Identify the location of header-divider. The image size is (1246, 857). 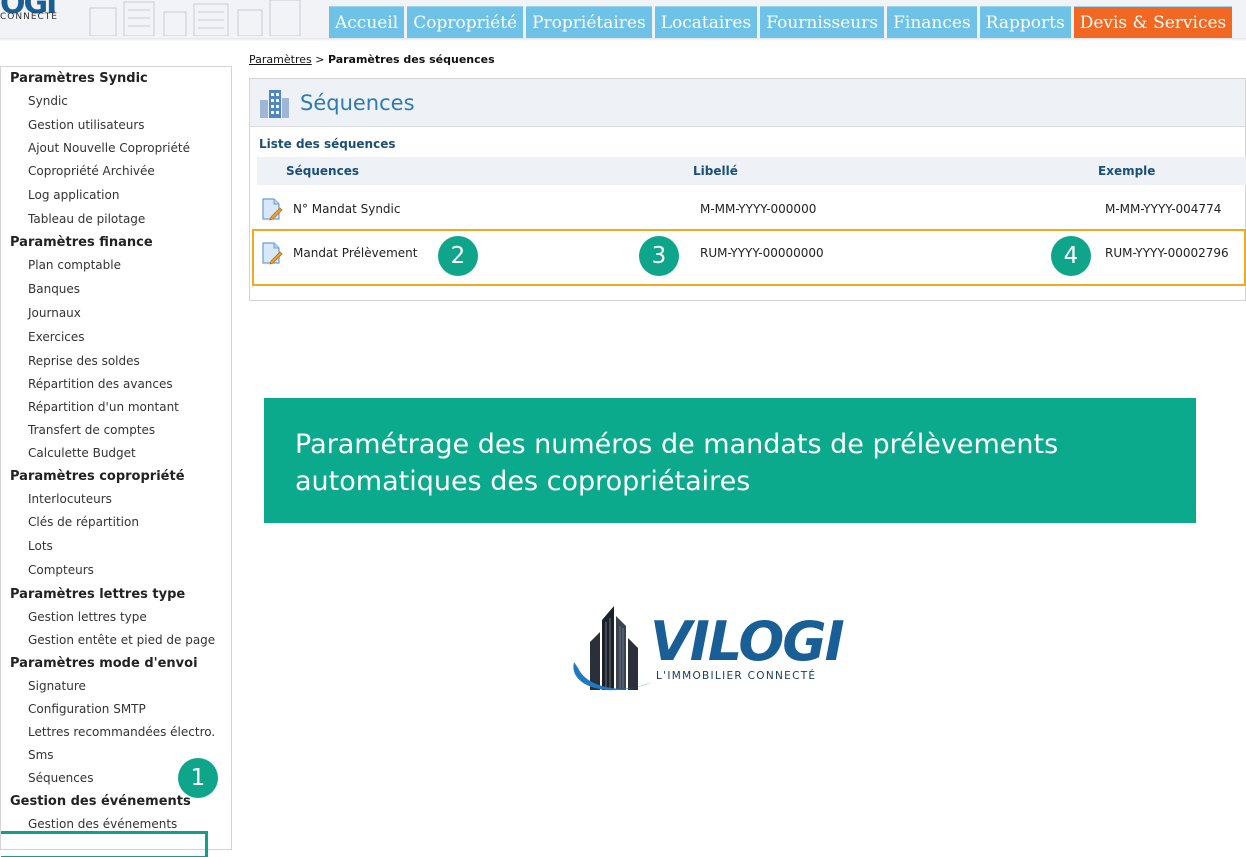
(623, 39).